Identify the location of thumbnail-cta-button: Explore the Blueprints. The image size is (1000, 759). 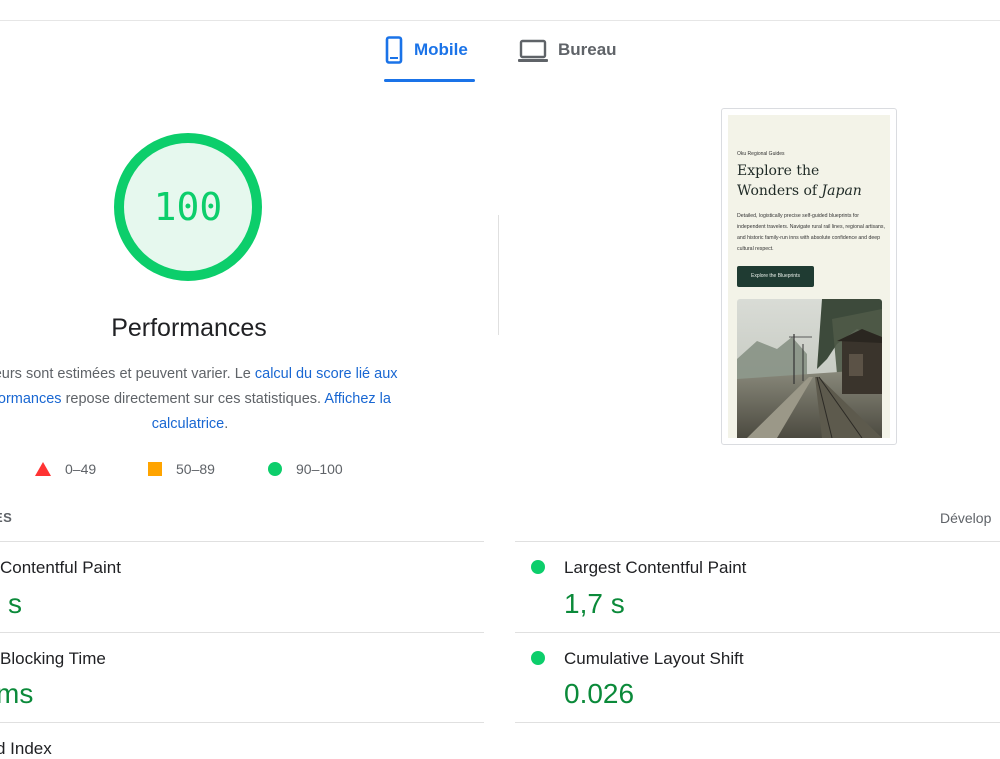
(775, 276).